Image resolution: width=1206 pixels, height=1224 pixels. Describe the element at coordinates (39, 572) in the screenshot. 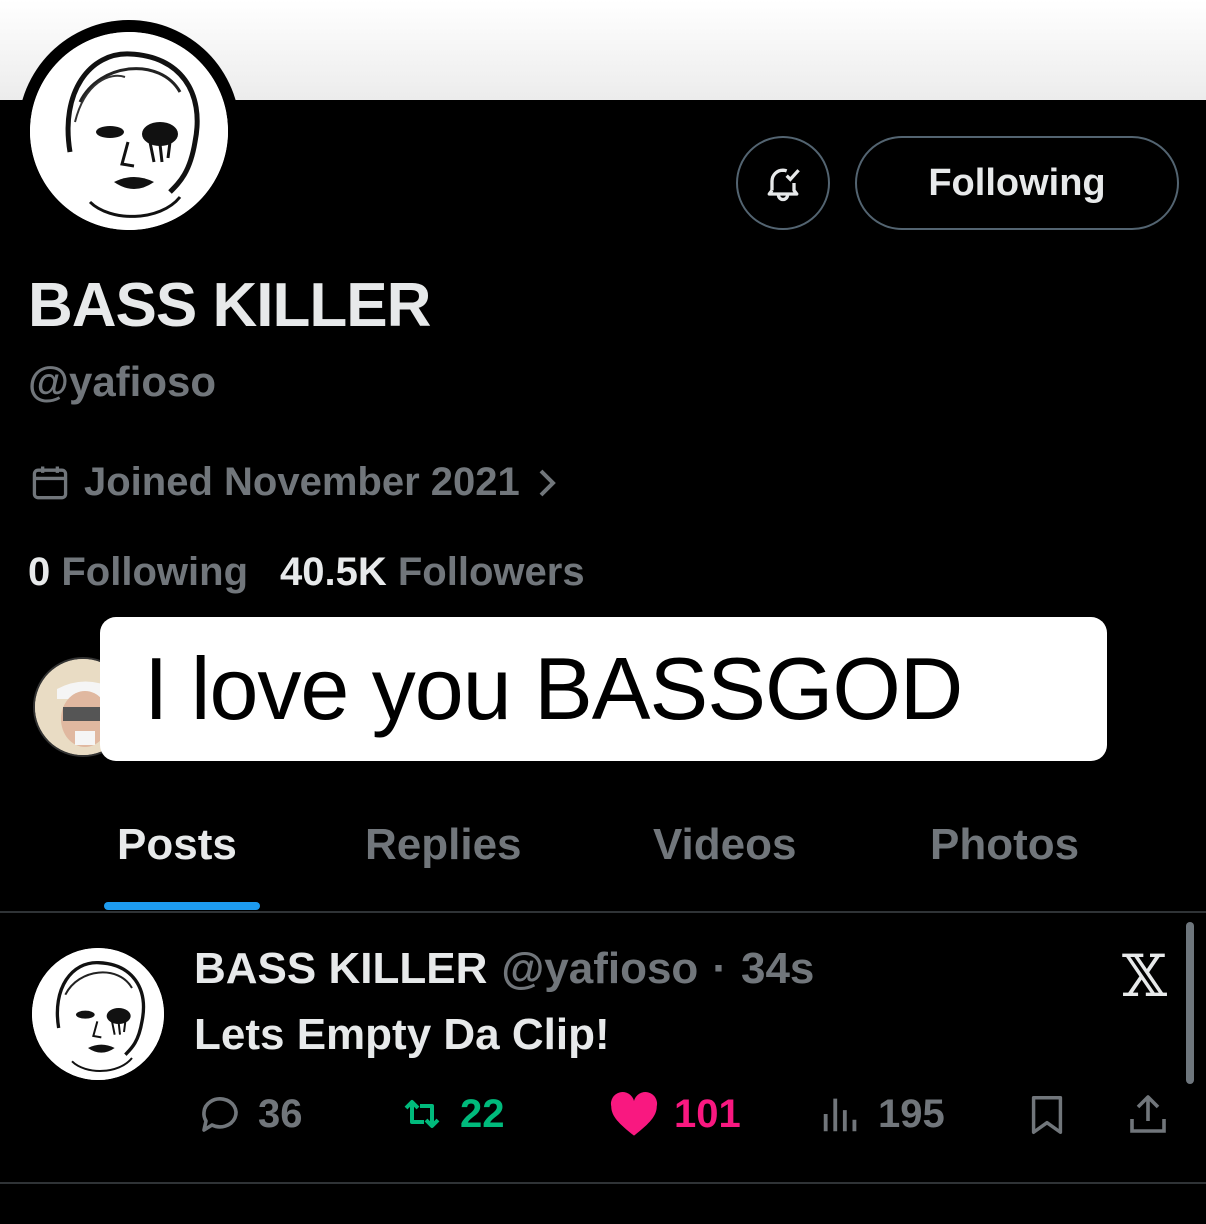

I see `following-count: 0` at that location.